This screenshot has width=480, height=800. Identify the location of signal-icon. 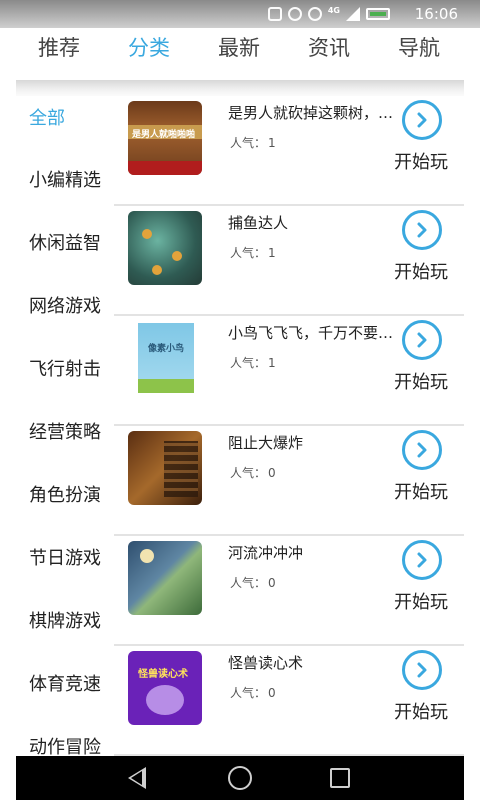
(353, 14).